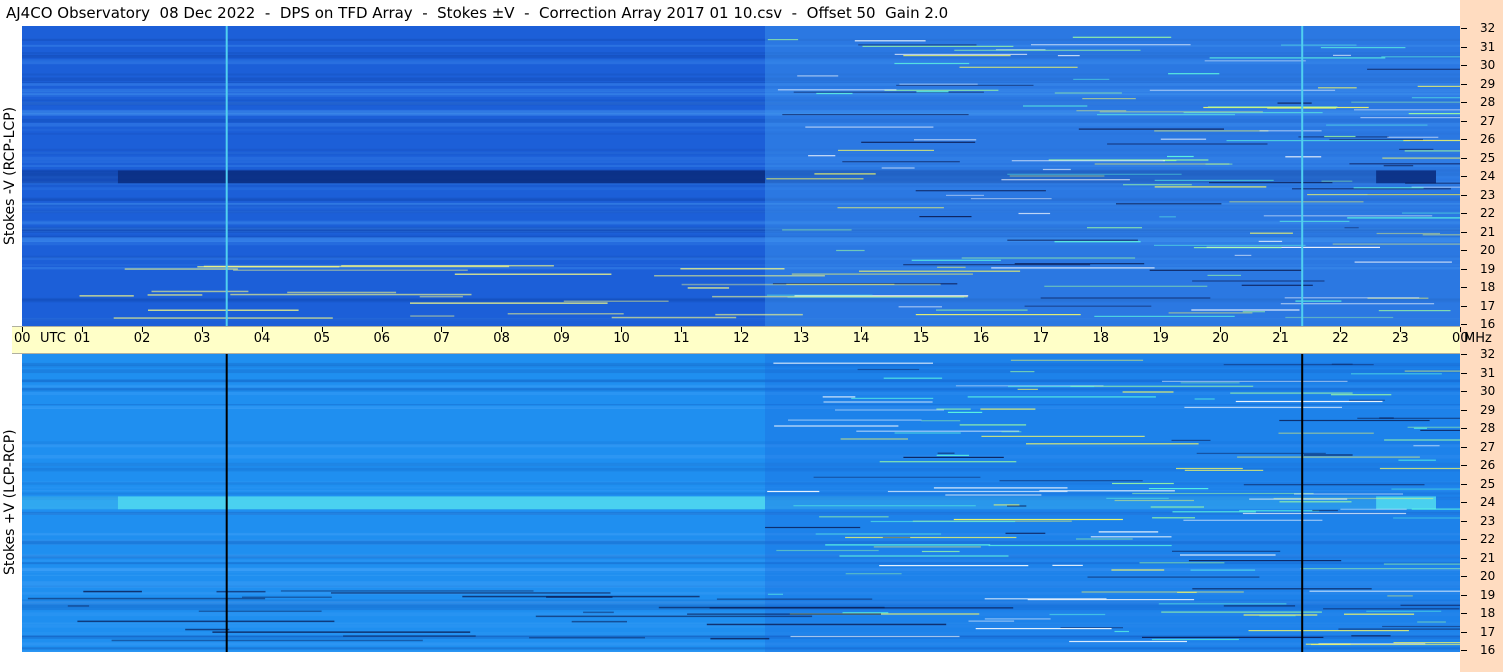  I want to click on time-tick-label: 01, so click(82, 338).